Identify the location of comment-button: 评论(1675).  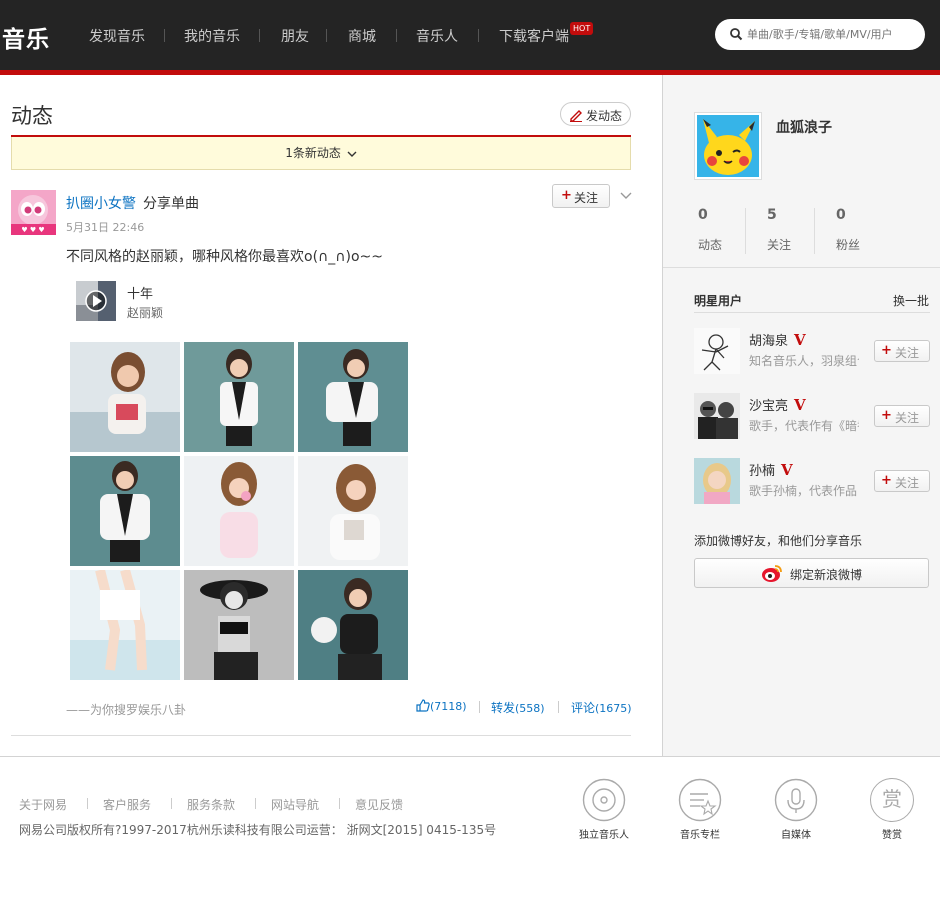
(601, 707).